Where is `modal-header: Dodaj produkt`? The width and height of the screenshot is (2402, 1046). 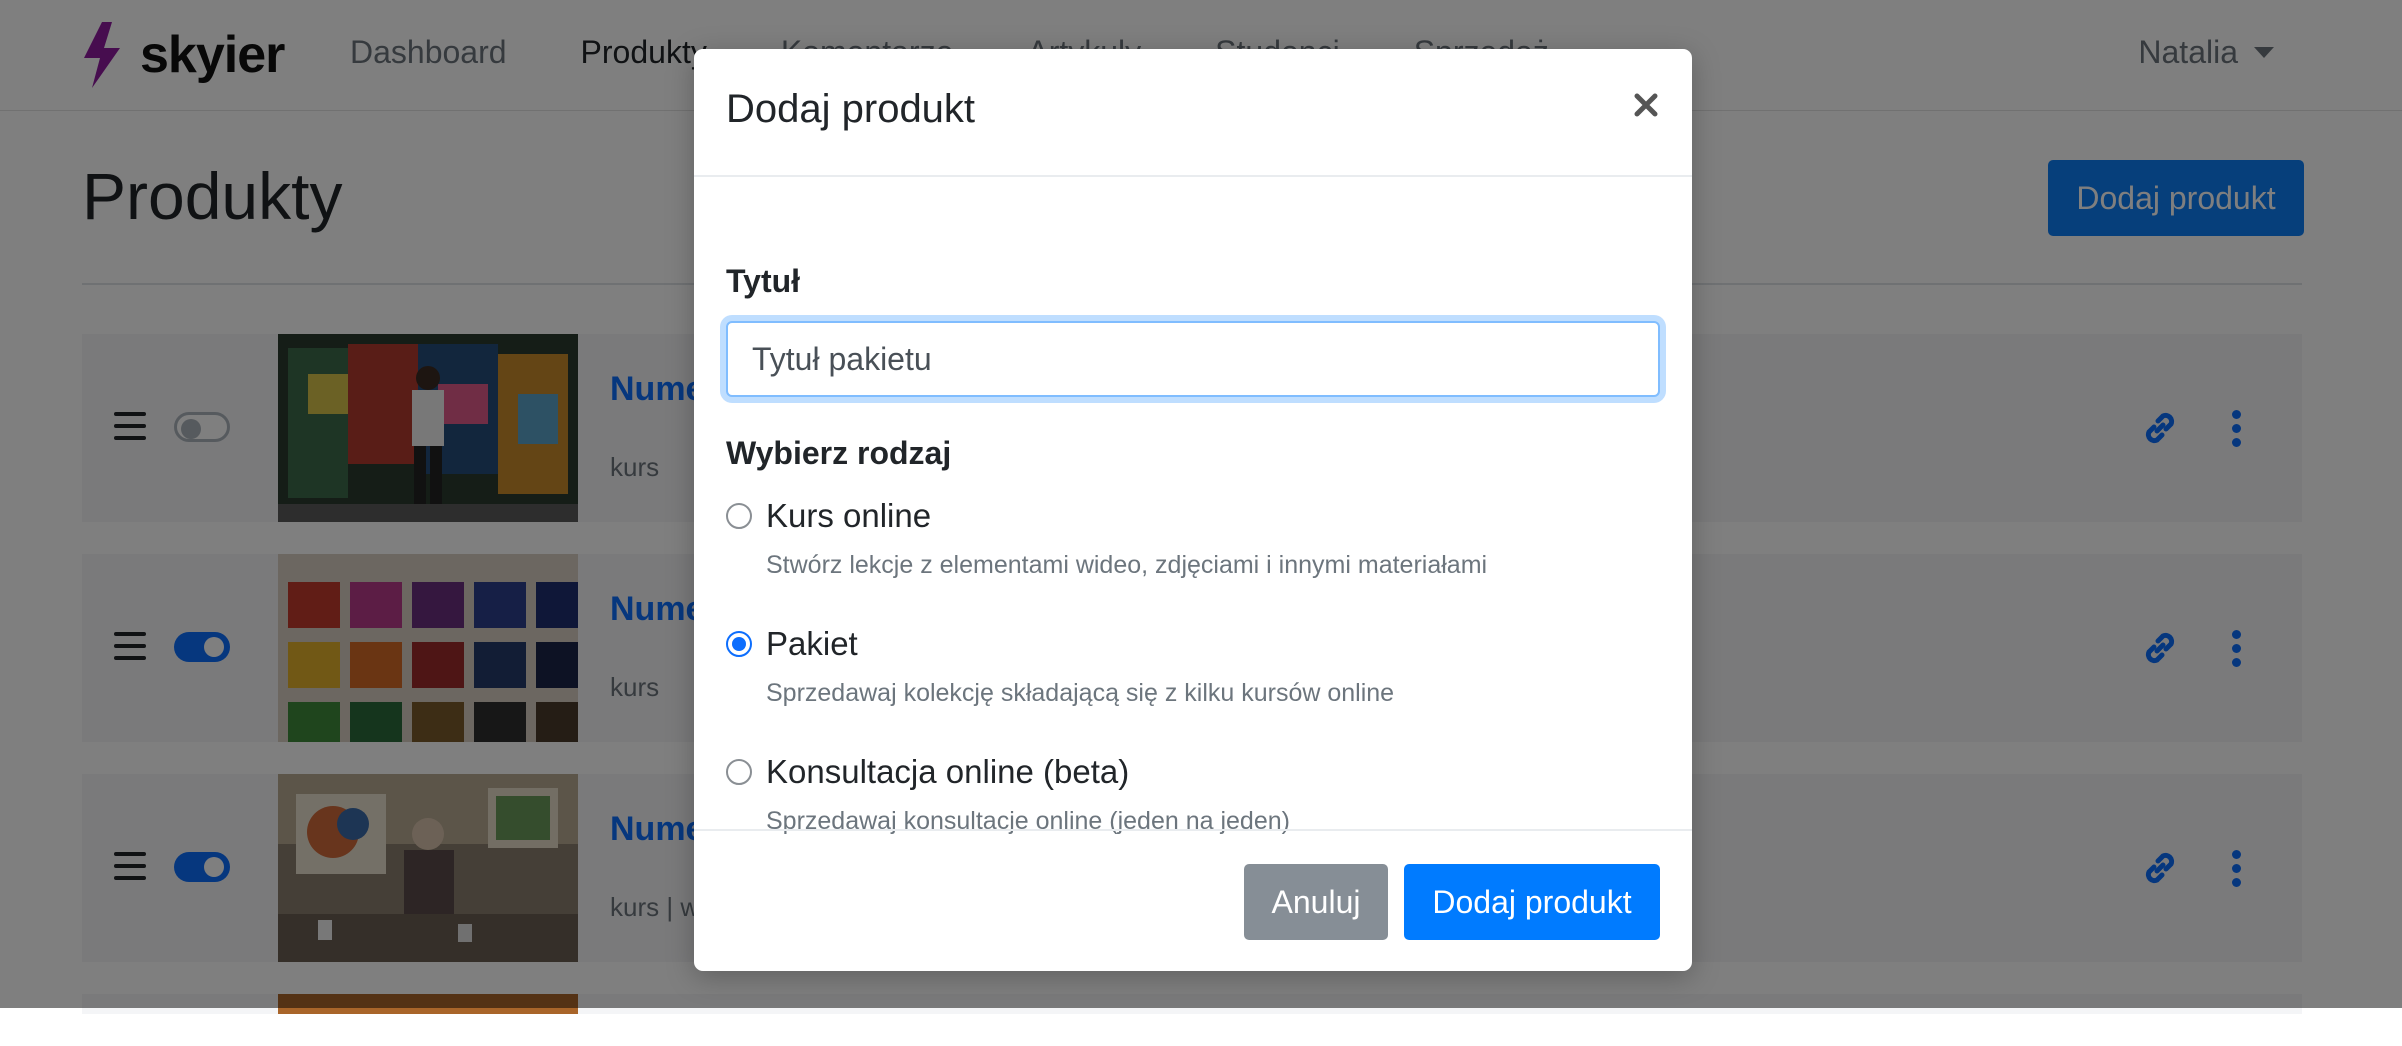
modal-header: Dodaj produkt is located at coordinates (1193, 113).